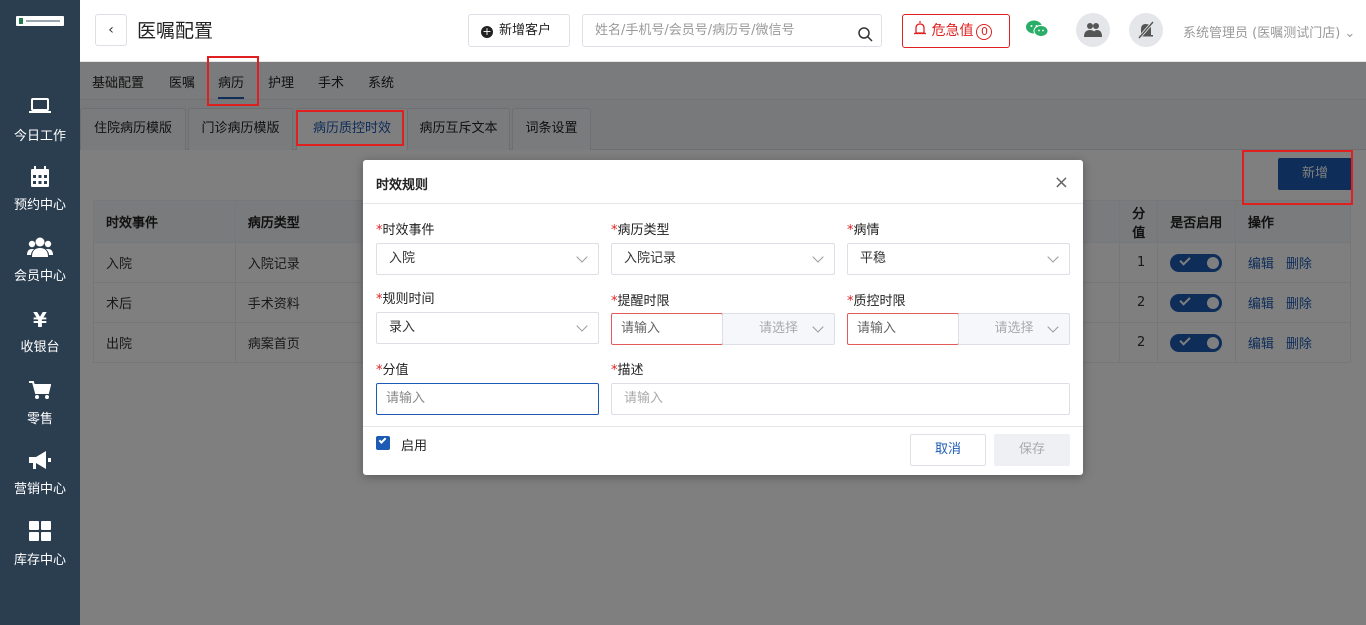  What do you see at coordinates (873, 258) in the screenshot?
I see `condition-value: 平稳` at bounding box center [873, 258].